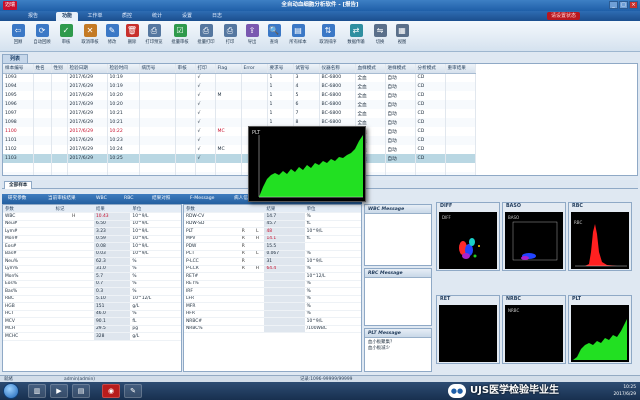 The image size is (640, 400). What do you see at coordinates (87, 69) in the screenshot?
I see `column-header: 检验日期` at bounding box center [87, 69].